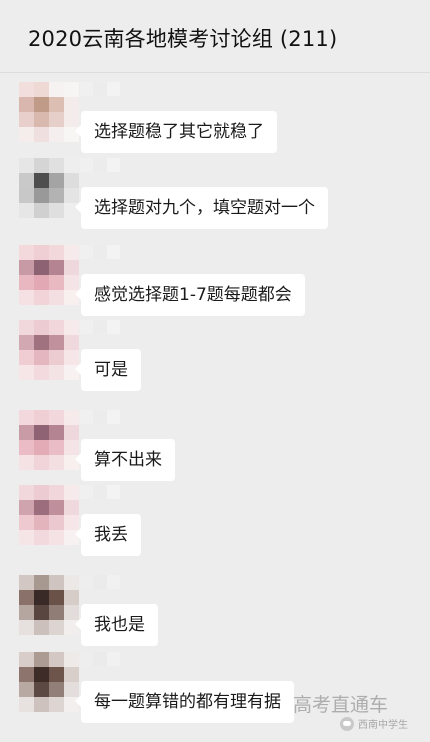 The image size is (430, 742). I want to click on chat-header: 2020云南各地模考讨论组 (211), so click(215, 36).